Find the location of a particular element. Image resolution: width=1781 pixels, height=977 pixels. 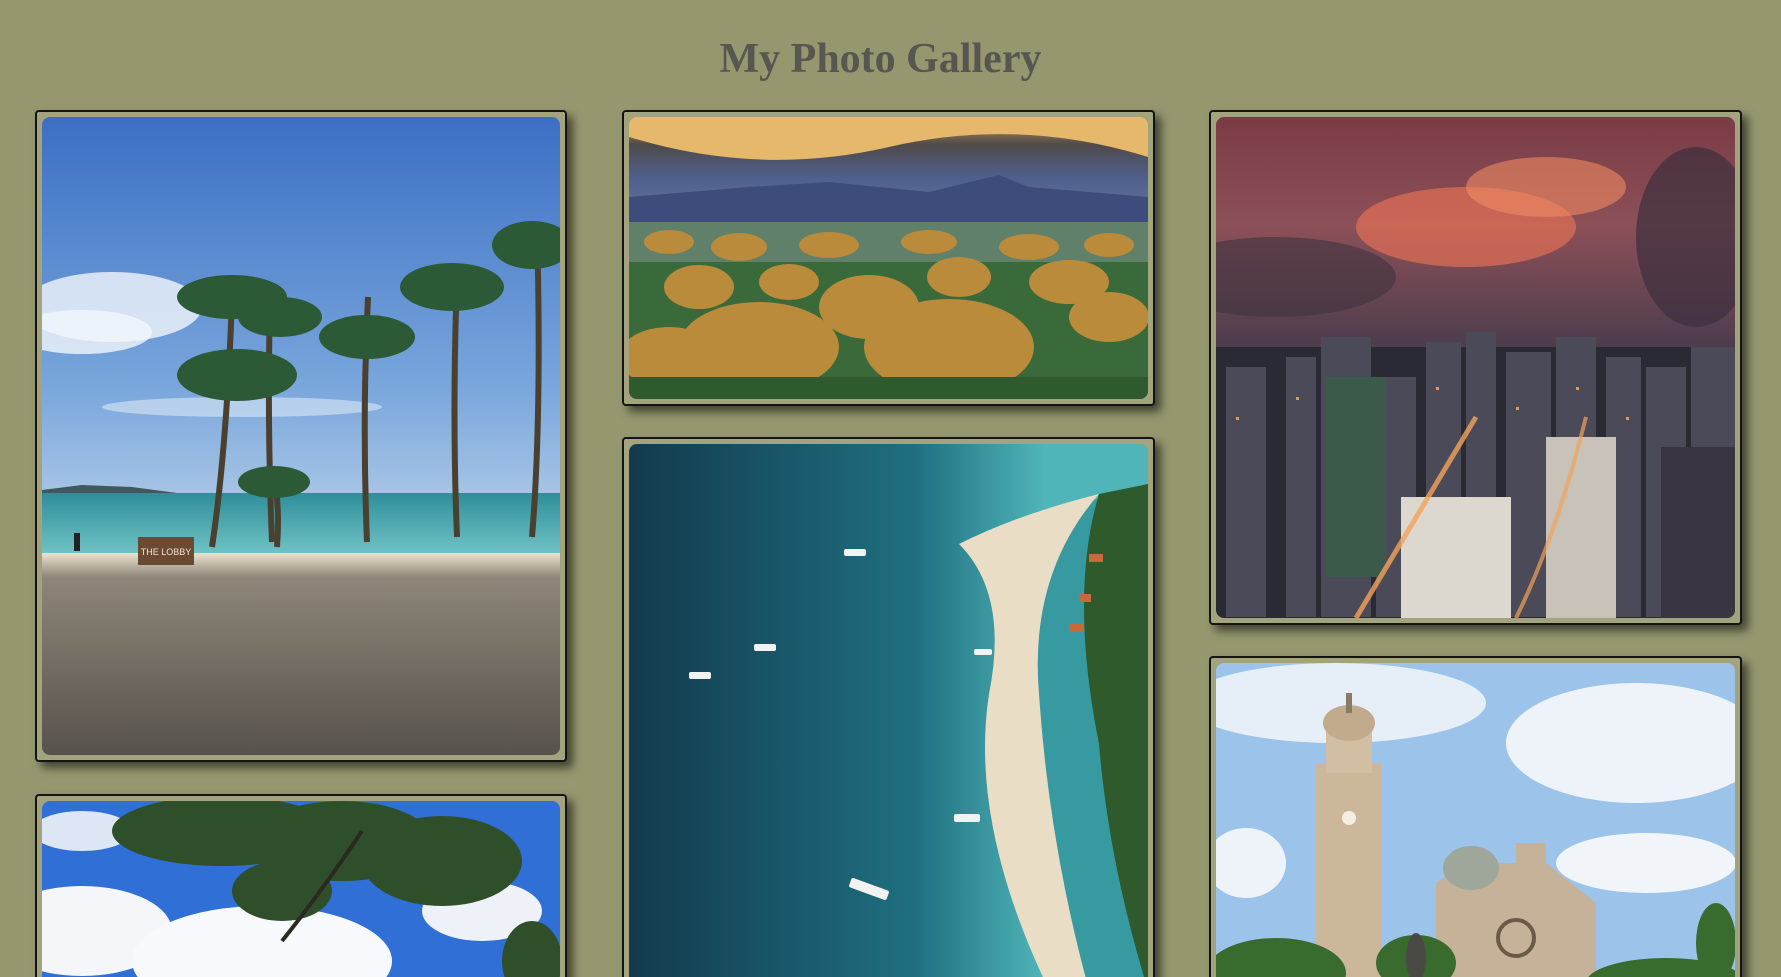

photo-card-cathedral is located at coordinates (1475, 816).